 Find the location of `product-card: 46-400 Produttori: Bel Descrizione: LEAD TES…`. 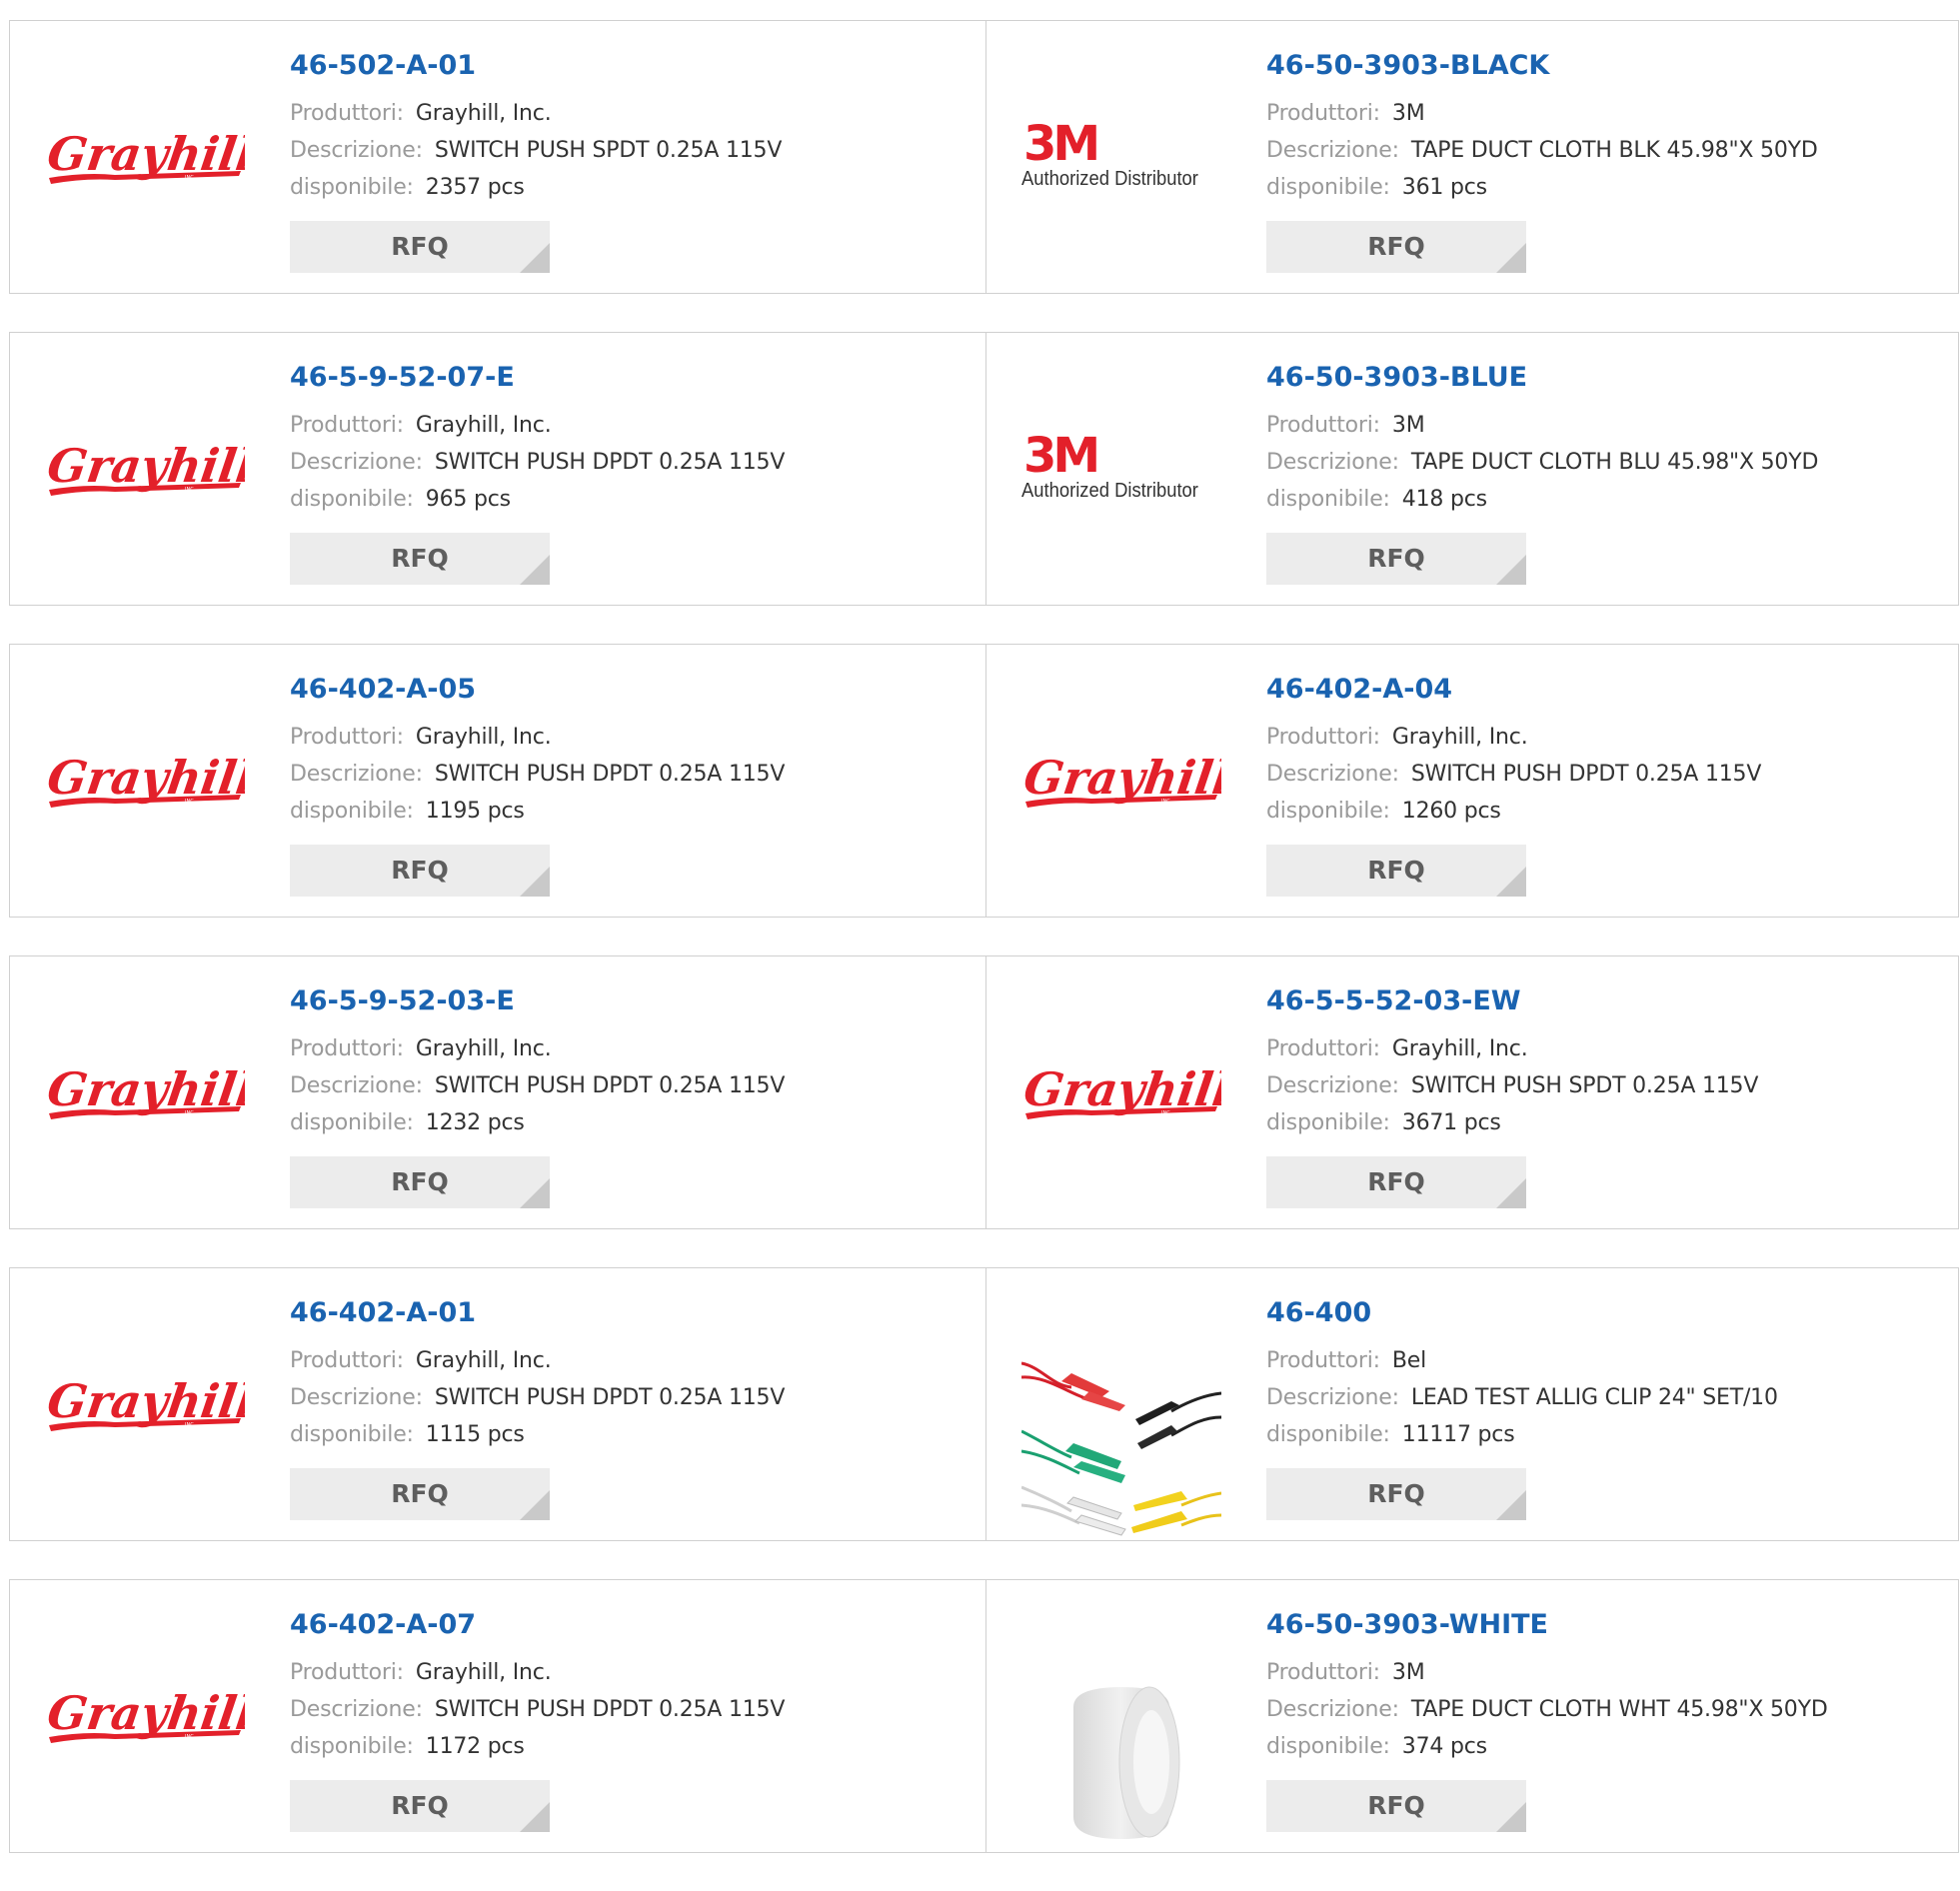

product-card: 46-400 Produttori: Bel Descrizione: LEAD TES… is located at coordinates (1472, 1404).